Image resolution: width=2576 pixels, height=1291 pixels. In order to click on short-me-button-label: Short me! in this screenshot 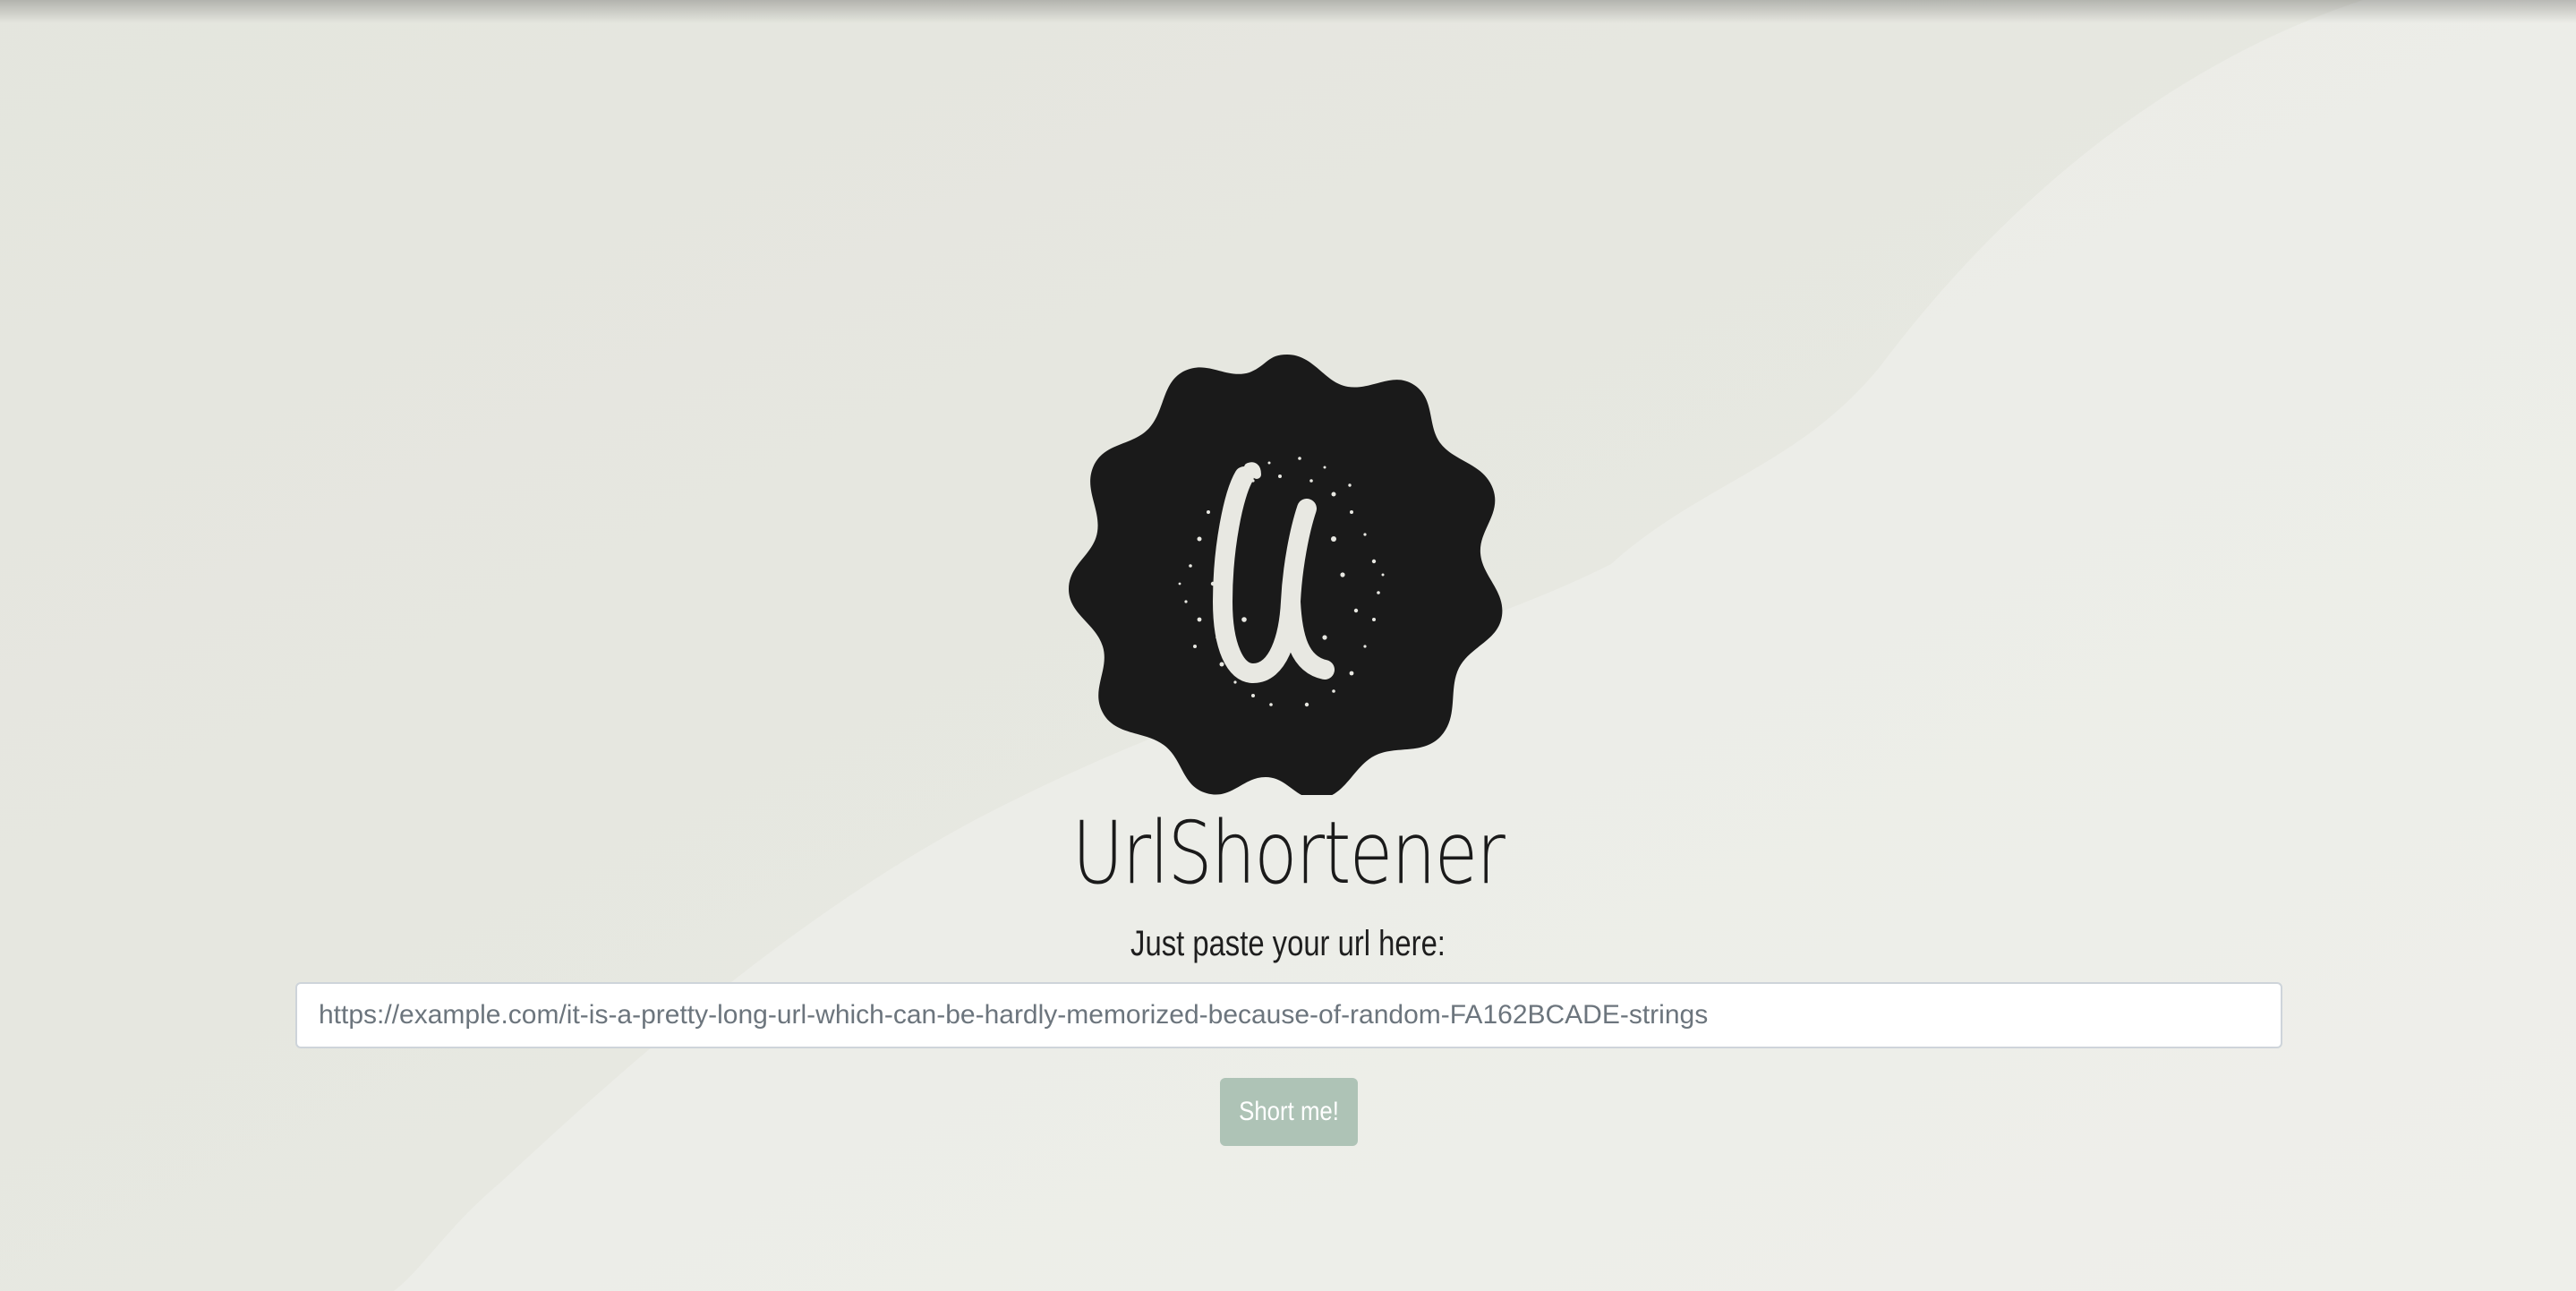, I will do `click(1289, 1111)`.